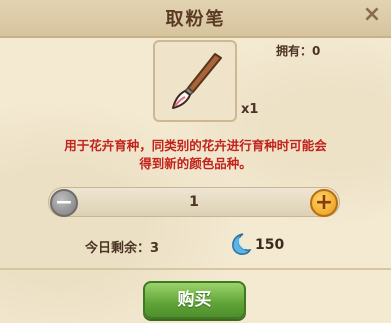 This screenshot has width=391, height=323. I want to click on description-line-2: 得到新的颜色品种。, so click(195, 163).